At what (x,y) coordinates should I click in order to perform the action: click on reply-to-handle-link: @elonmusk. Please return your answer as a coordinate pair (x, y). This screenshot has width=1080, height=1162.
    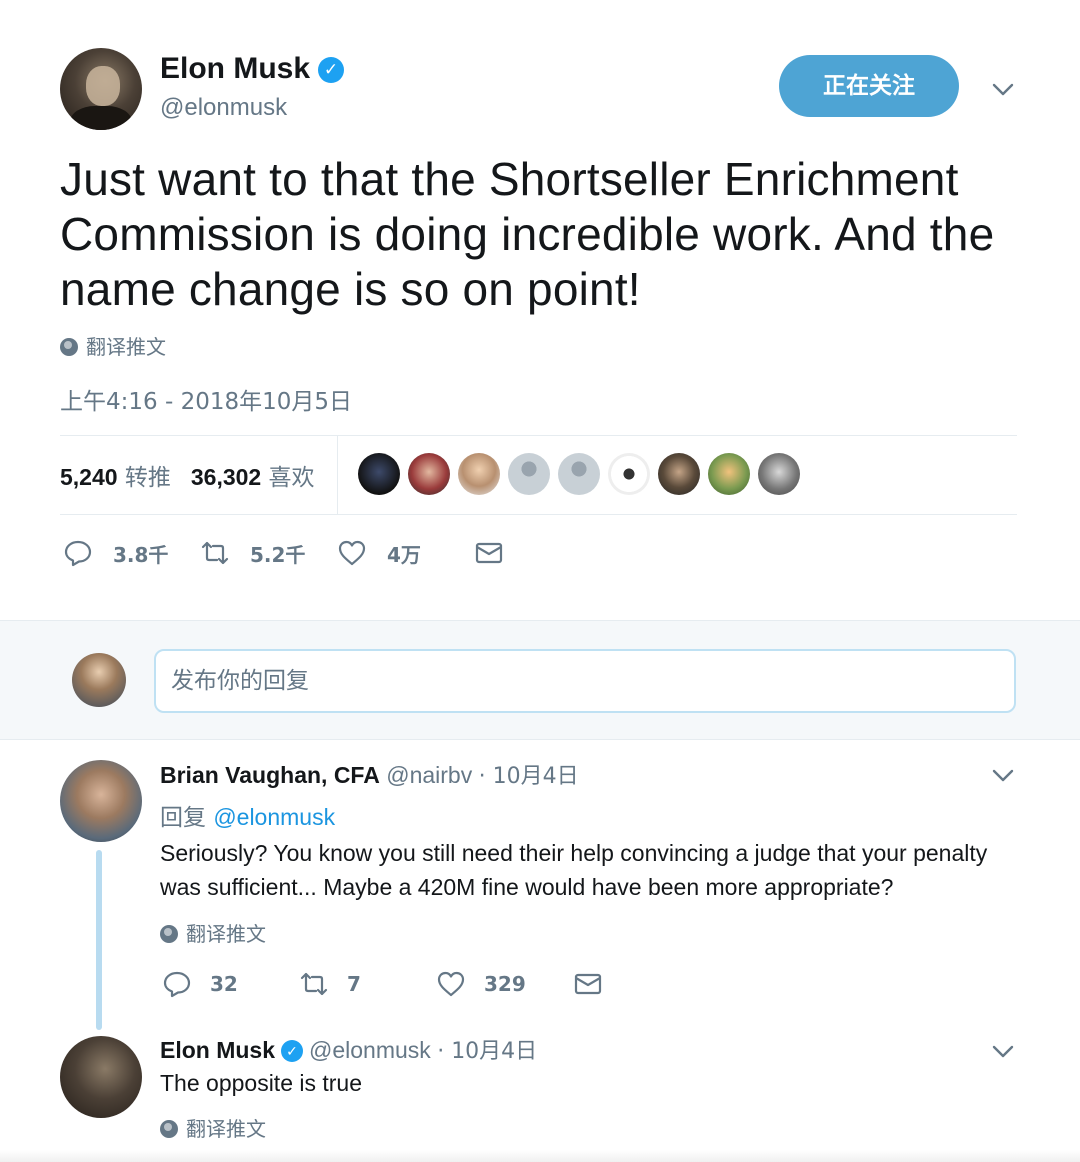
    Looking at the image, I should click on (274, 817).